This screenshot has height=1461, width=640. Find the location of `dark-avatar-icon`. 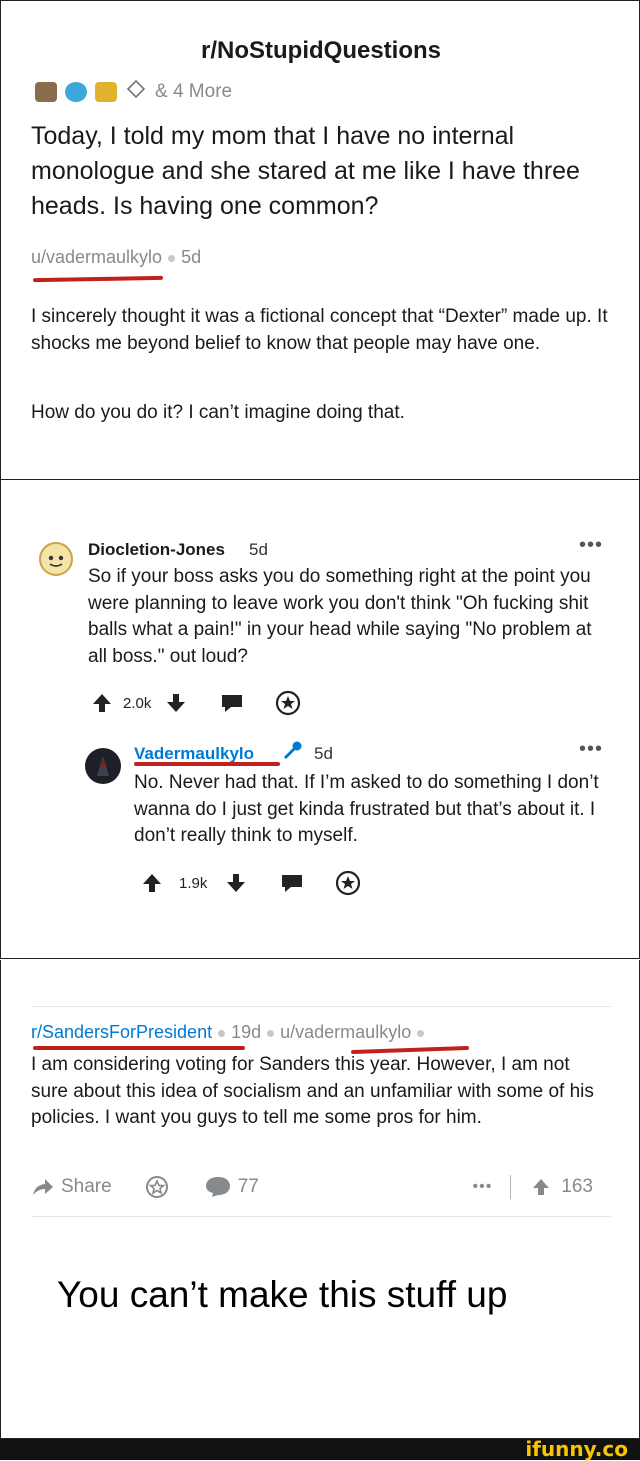

dark-avatar-icon is located at coordinates (103, 766).